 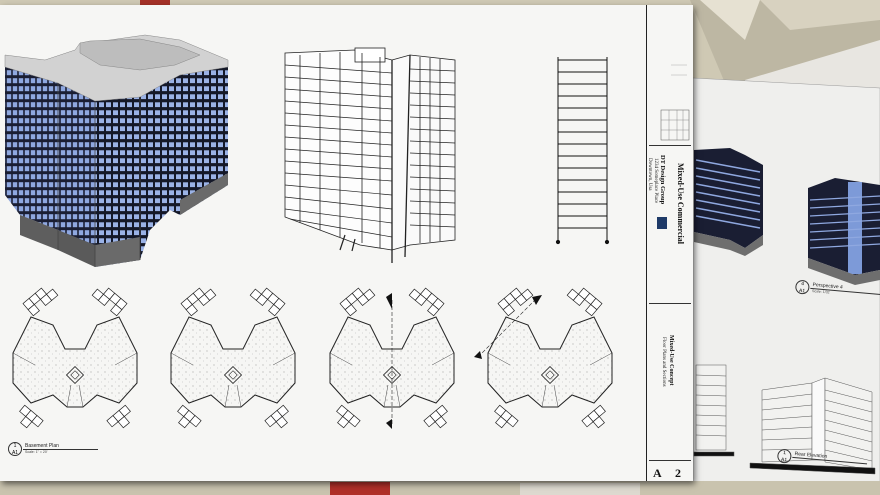 What do you see at coordinates (678, 473) in the screenshot?
I see `sheet-number: 2` at bounding box center [678, 473].